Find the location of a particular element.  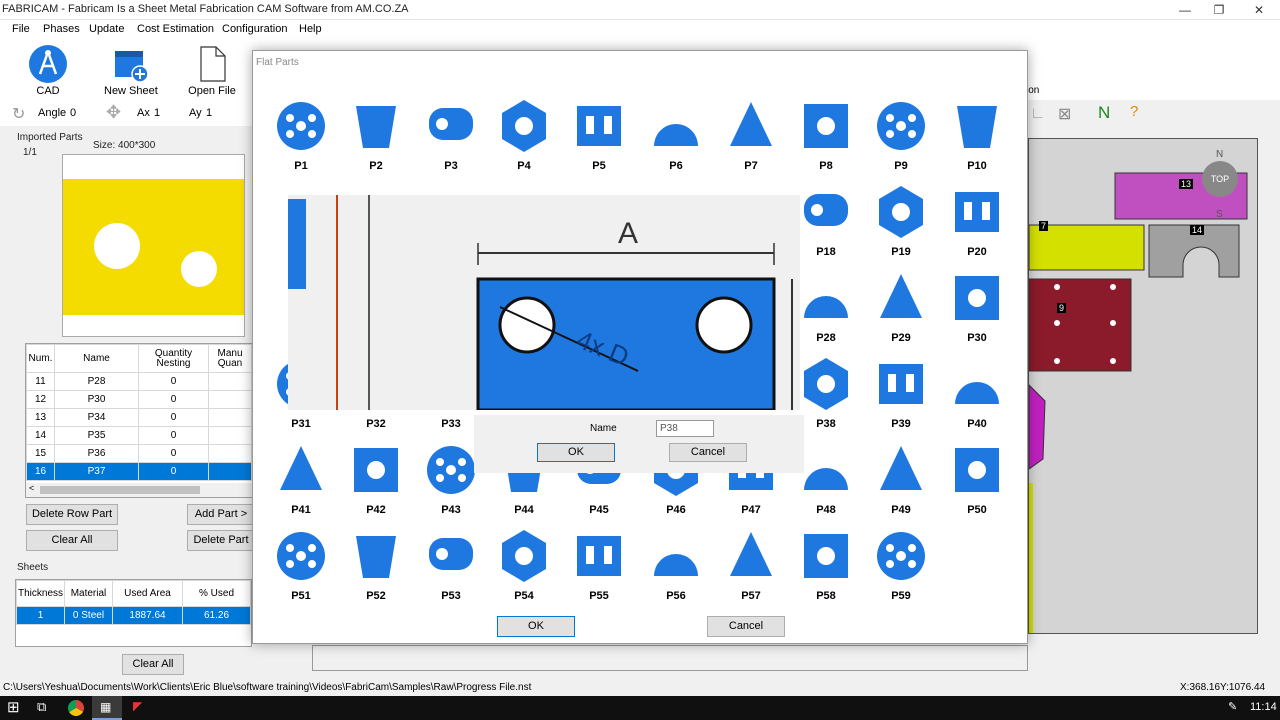

part-tile-p2: P2 is located at coordinates (376, 135).